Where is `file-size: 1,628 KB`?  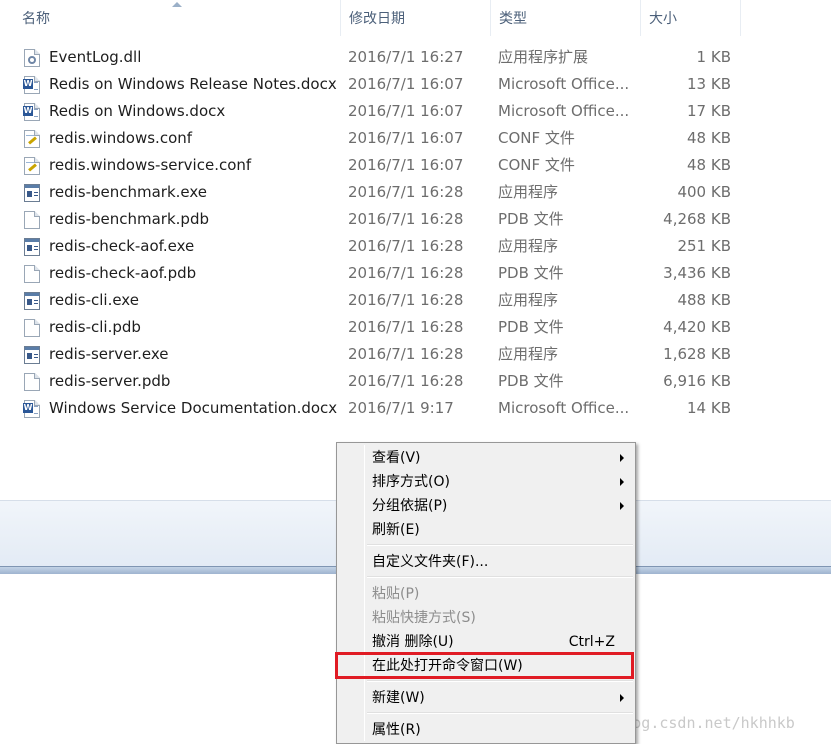
file-size: 1,628 KB is located at coordinates (697, 354).